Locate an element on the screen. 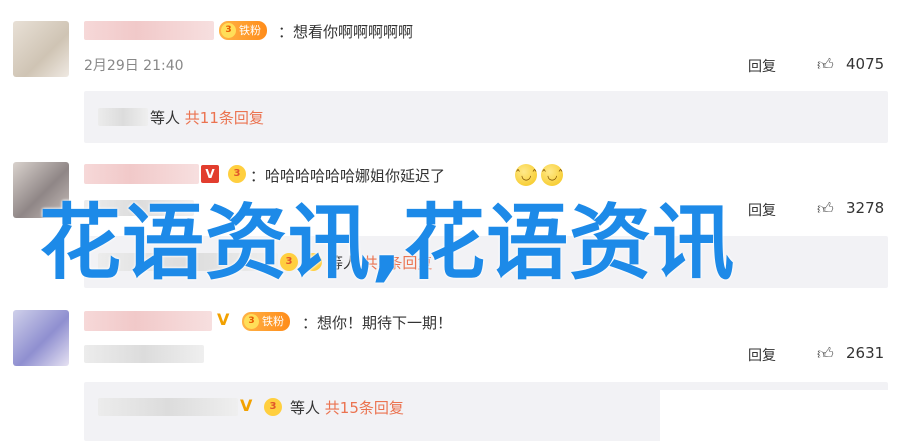 Image resolution: width=916 pixels, height=441 pixels. sub-replies: 等人 共11条回复 is located at coordinates (486, 117).